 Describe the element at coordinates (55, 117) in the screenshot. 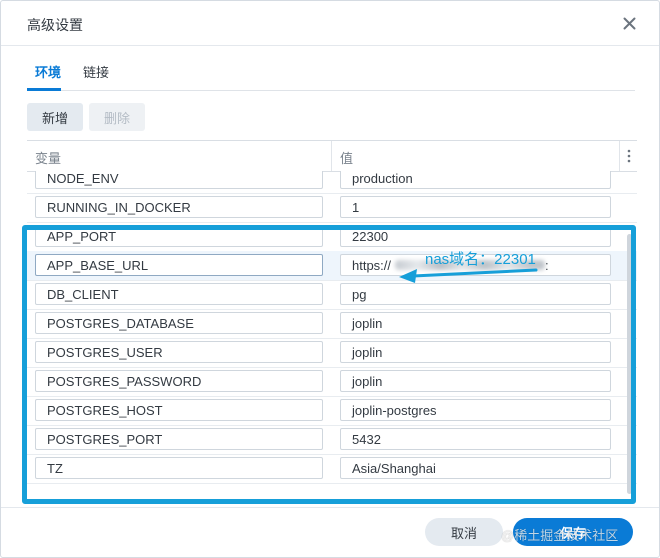

I see `add-button: 新增` at that location.